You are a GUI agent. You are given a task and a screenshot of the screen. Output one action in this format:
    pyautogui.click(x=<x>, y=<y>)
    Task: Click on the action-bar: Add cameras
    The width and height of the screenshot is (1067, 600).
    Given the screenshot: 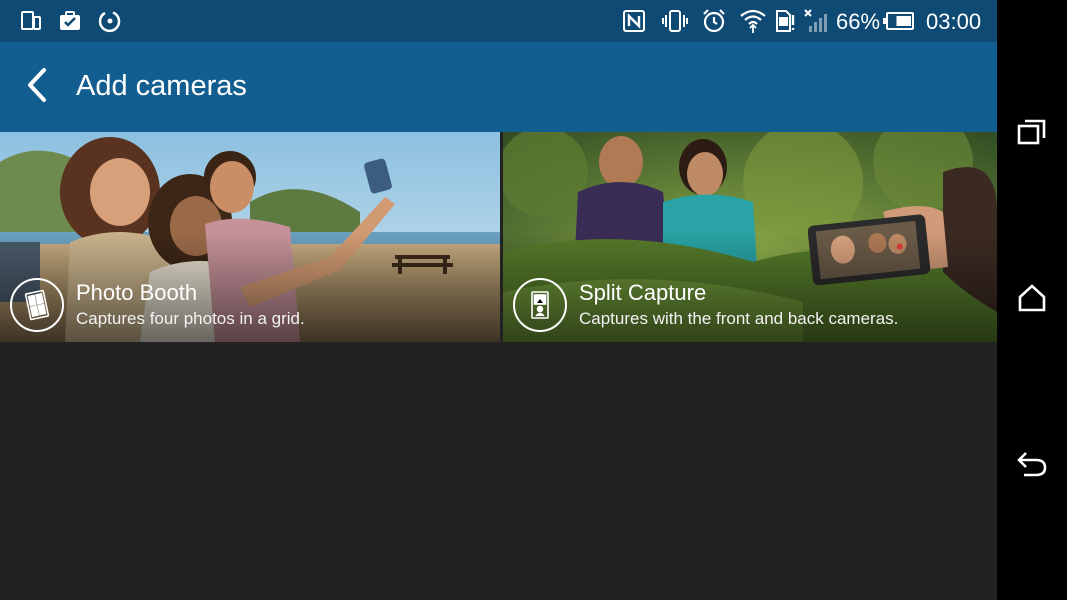 What is the action you would take?
    pyautogui.click(x=498, y=87)
    